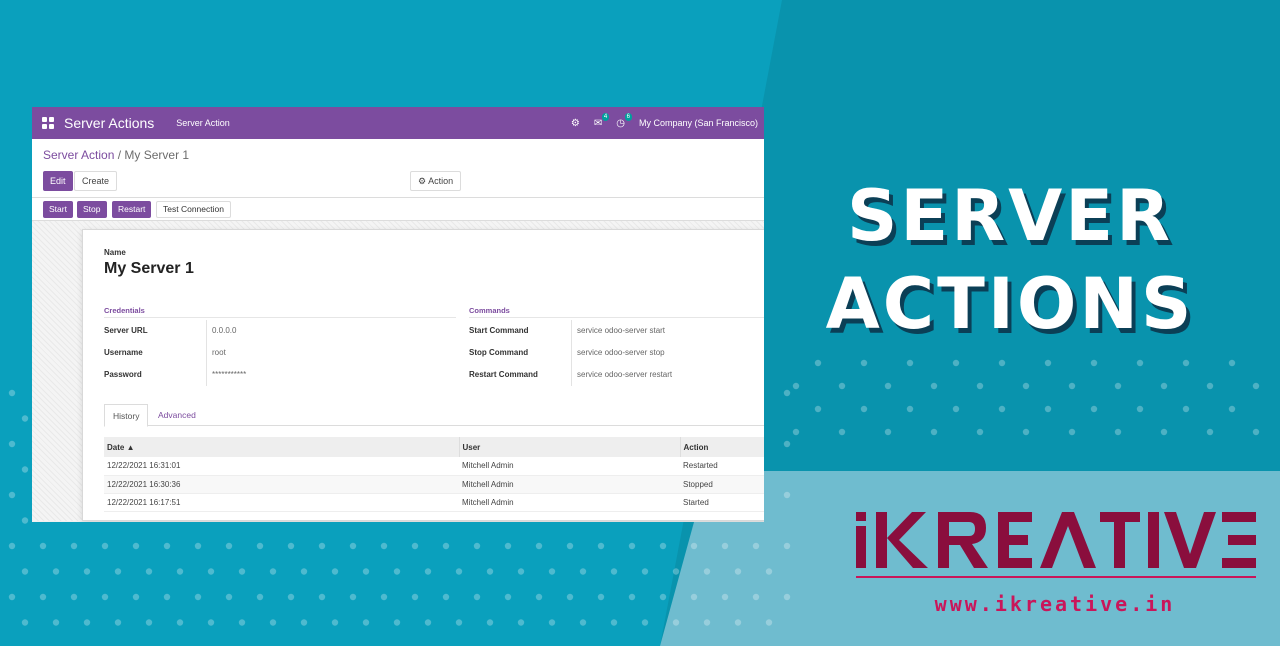 This screenshot has width=1280, height=646. Describe the element at coordinates (203, 123) in the screenshot. I see `menu-server-action: Server Action` at that location.